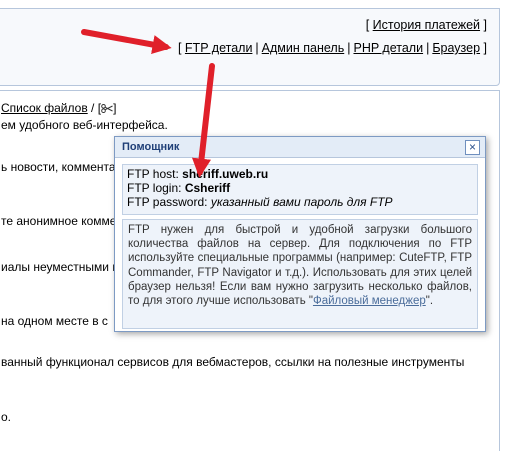  What do you see at coordinates (54, 321) in the screenshot?
I see `content-text-line: на одном месте в с` at bounding box center [54, 321].